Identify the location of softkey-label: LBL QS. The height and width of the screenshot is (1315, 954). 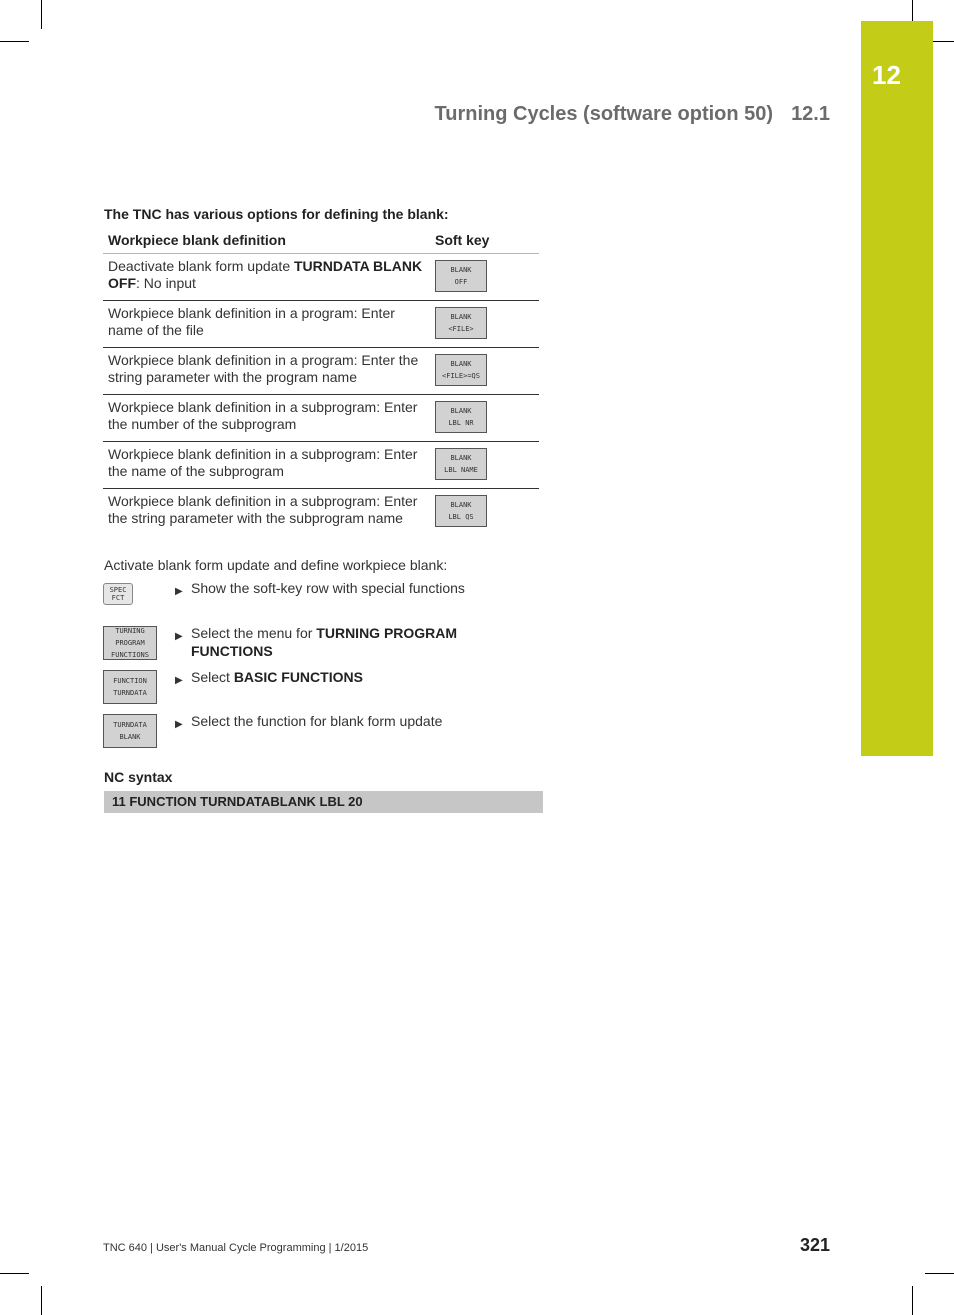
(461, 517).